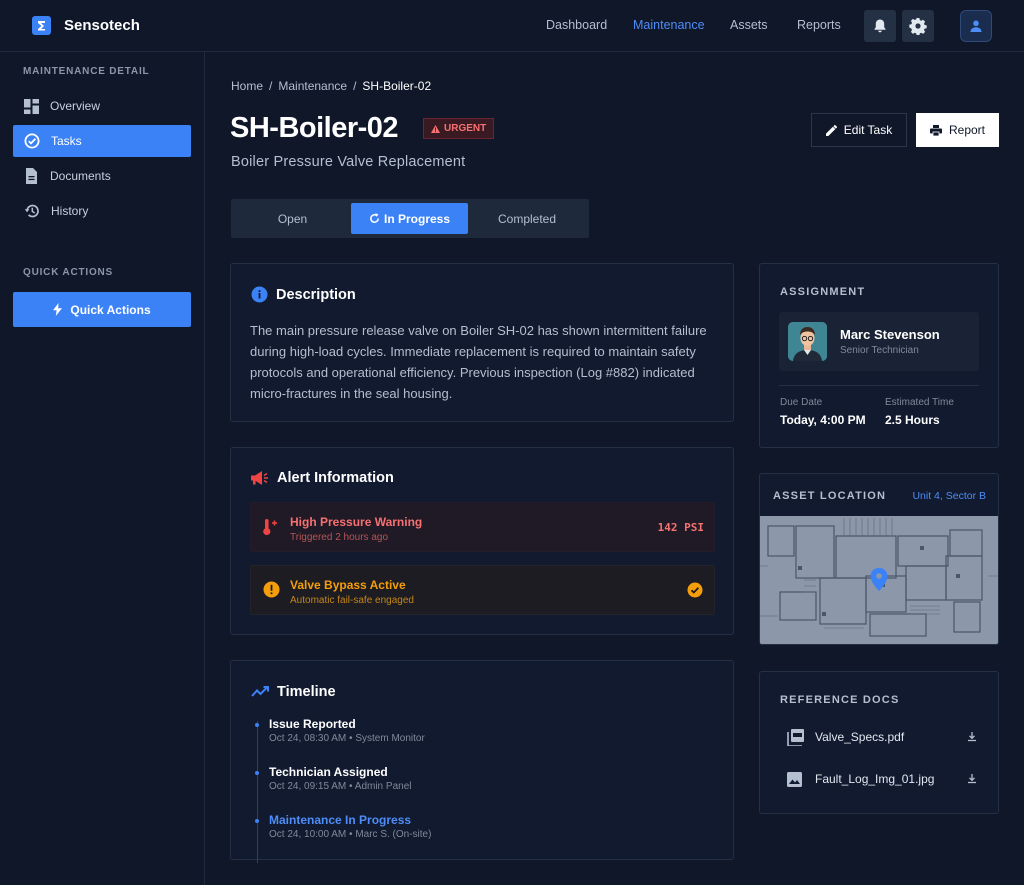 This screenshot has height=885, width=1024. I want to click on breadcrumb-current: SH-Boiler-02, so click(397, 86).